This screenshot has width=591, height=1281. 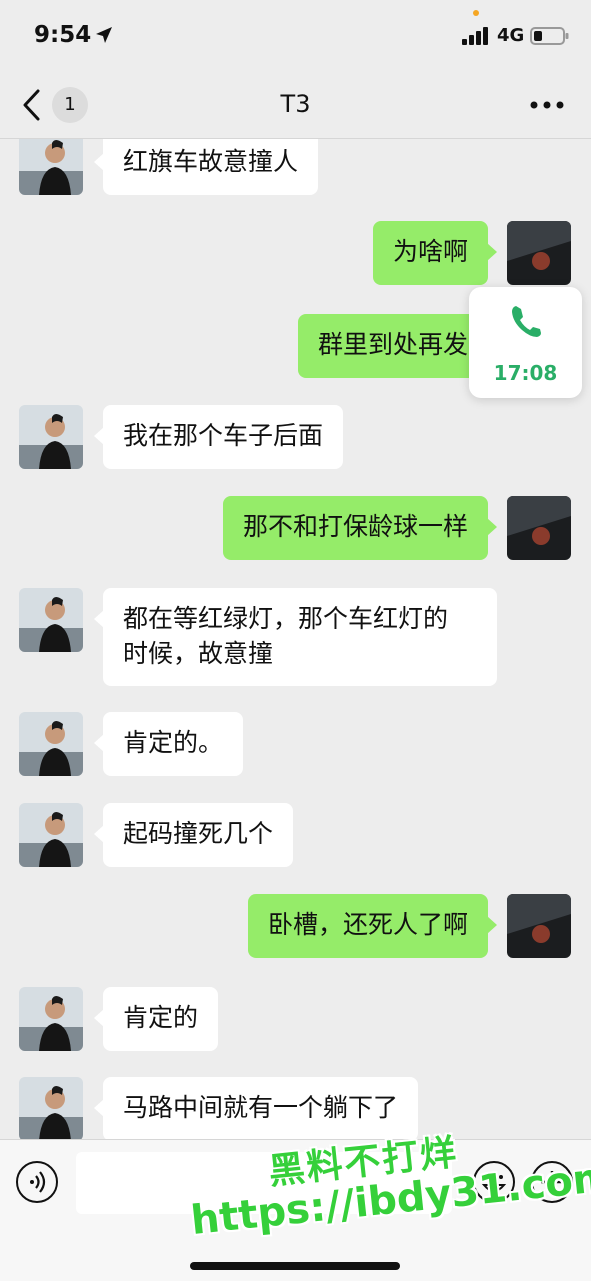 What do you see at coordinates (218, 437) in the screenshot?
I see `message-bubble: 我在那个车子后面` at bounding box center [218, 437].